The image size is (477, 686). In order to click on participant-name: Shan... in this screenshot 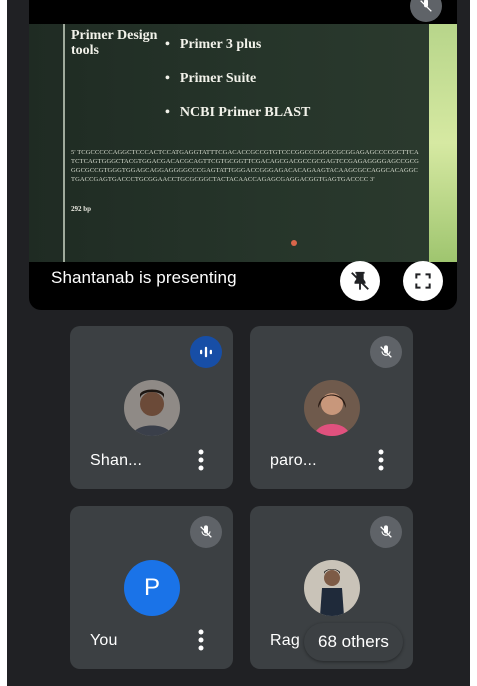, I will do `click(116, 460)`.